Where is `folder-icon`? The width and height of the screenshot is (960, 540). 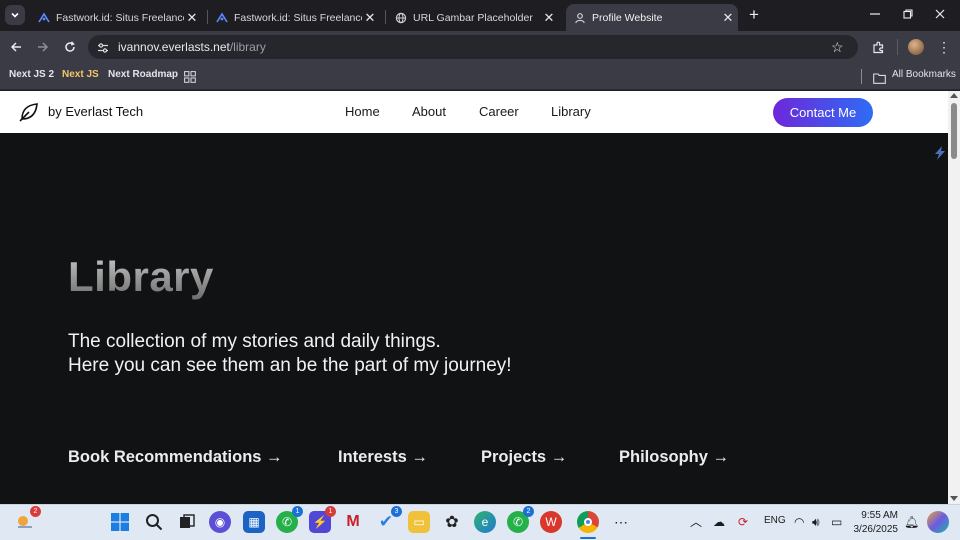 folder-icon is located at coordinates (879, 80).